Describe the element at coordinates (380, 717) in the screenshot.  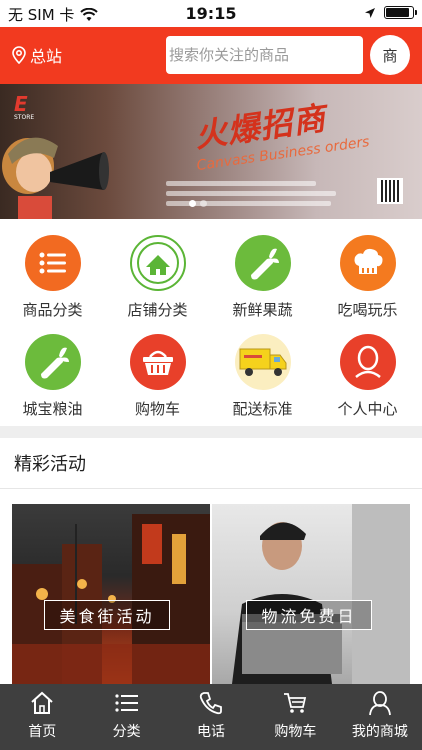
I see `tab-my-store: 我的商城` at that location.